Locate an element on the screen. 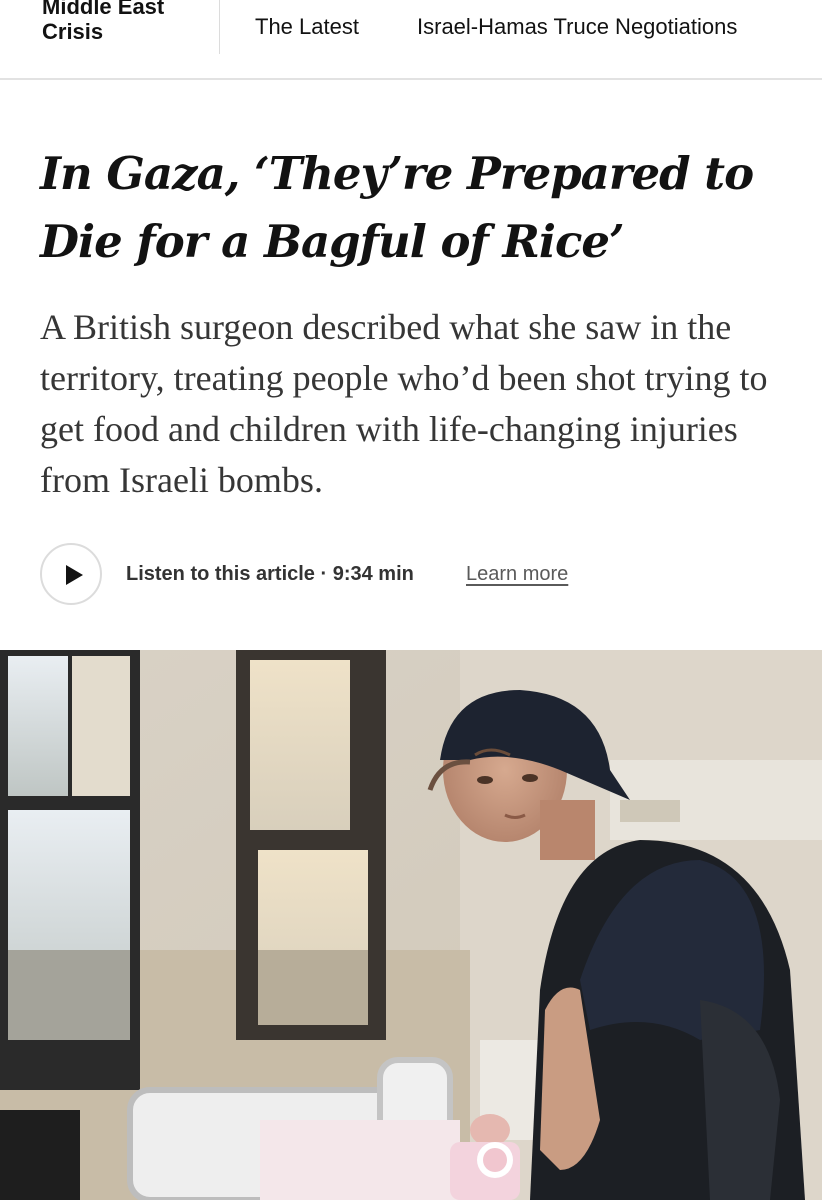 The width and height of the screenshot is (822, 1200). nav-link-truce-negotiations: Israel-Hamas Truce Negotiations is located at coordinates (577, 27).